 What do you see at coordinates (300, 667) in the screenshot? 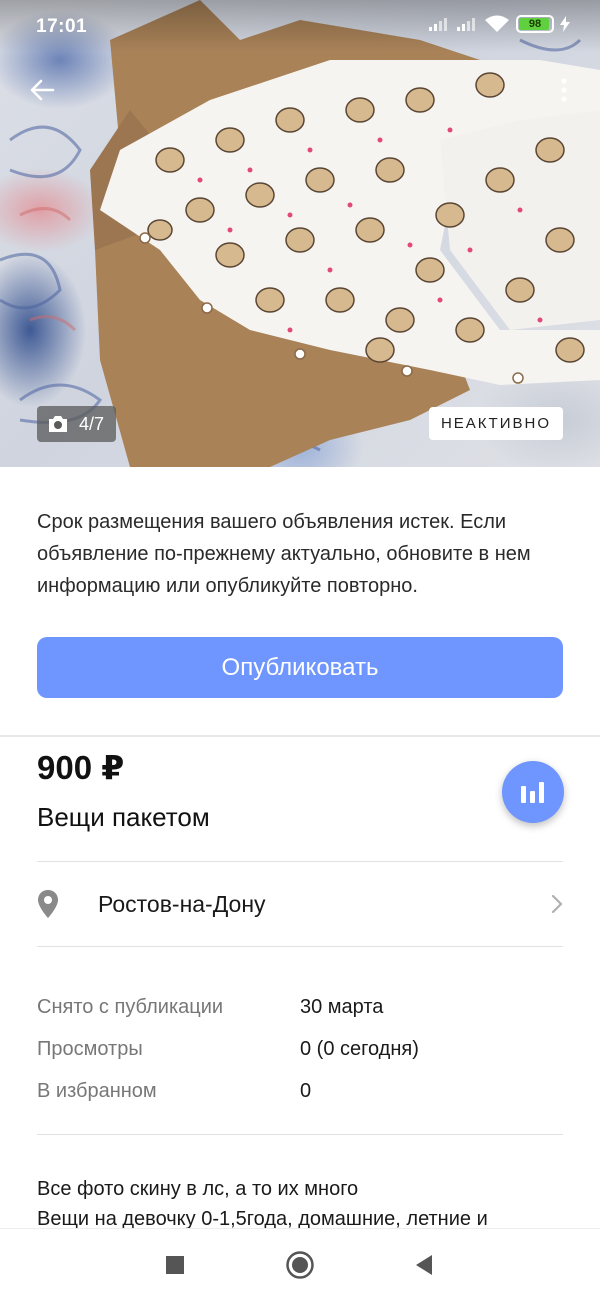
I see `publish-button: Опубликовать` at bounding box center [300, 667].